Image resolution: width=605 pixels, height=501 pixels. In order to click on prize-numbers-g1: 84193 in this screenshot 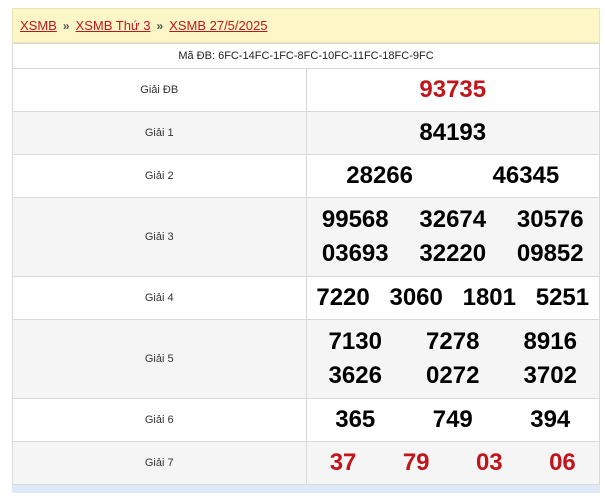, I will do `click(452, 133)`.